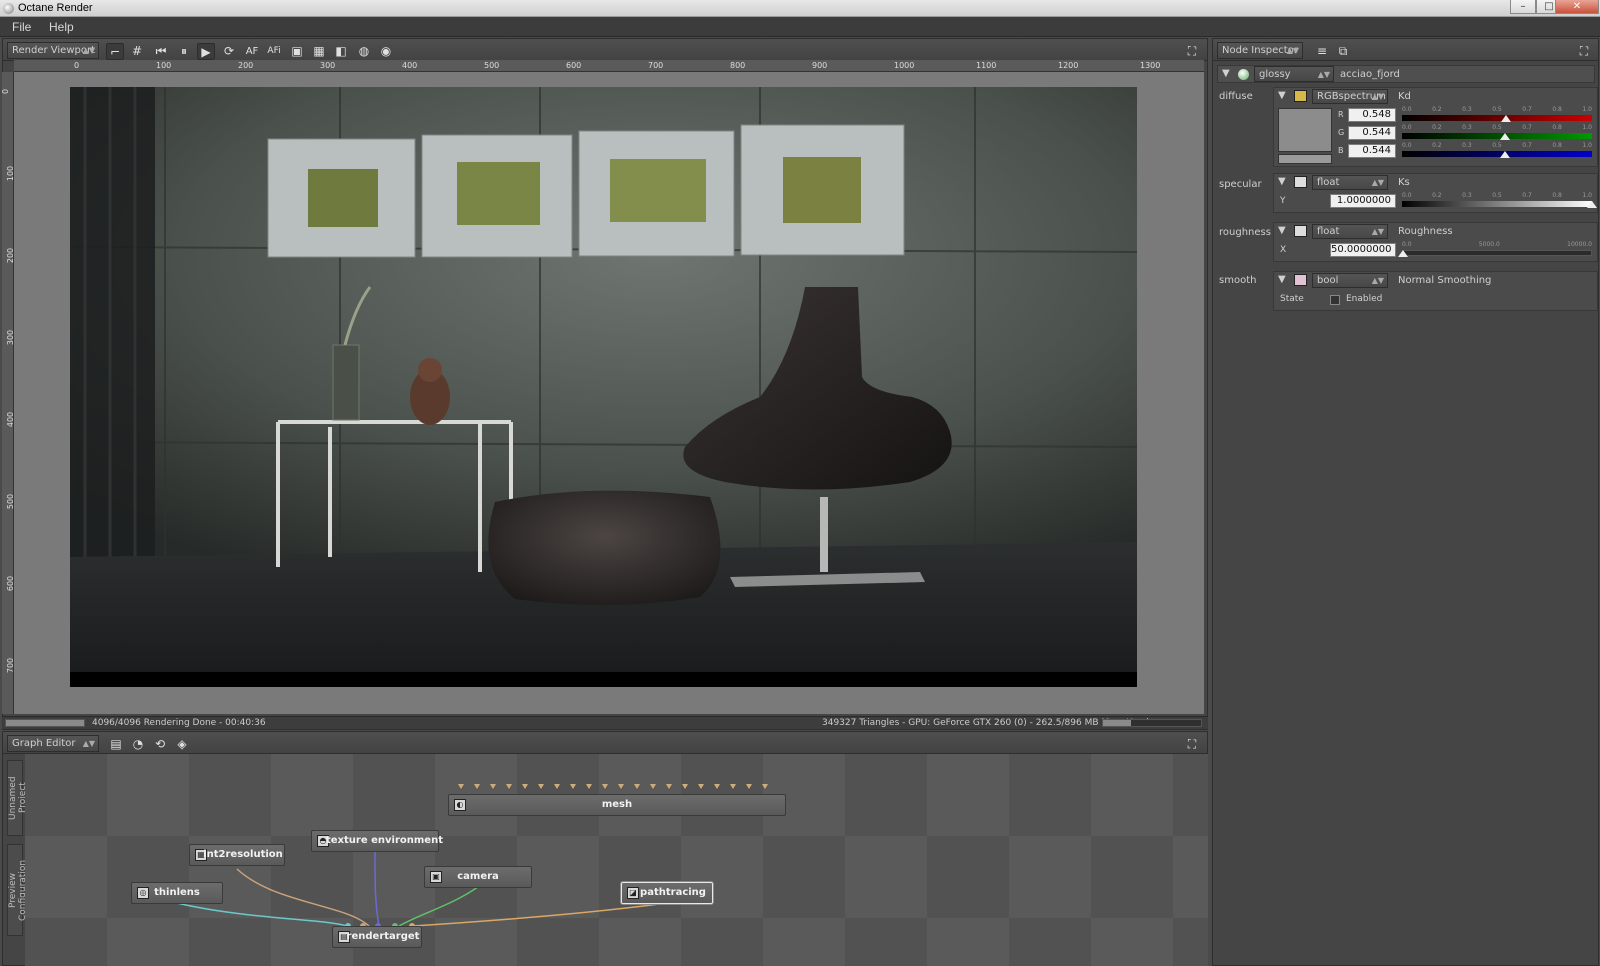 The height and width of the screenshot is (966, 1600). What do you see at coordinates (605, 743) in the screenshot?
I see `graph-toolbar: Graph Editor ▲▼ ▤ ◔ ⟲ ◈ ⛶` at bounding box center [605, 743].